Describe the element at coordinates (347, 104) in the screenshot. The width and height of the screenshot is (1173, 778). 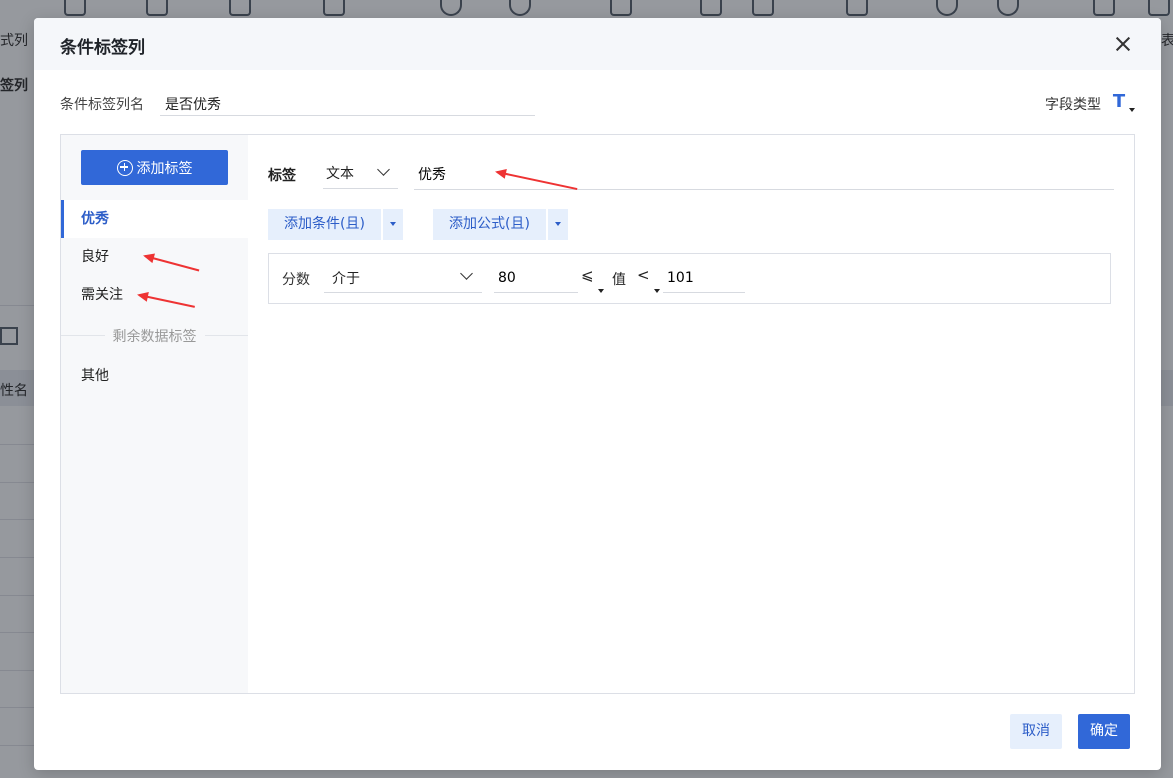
I see `column-name-input` at that location.